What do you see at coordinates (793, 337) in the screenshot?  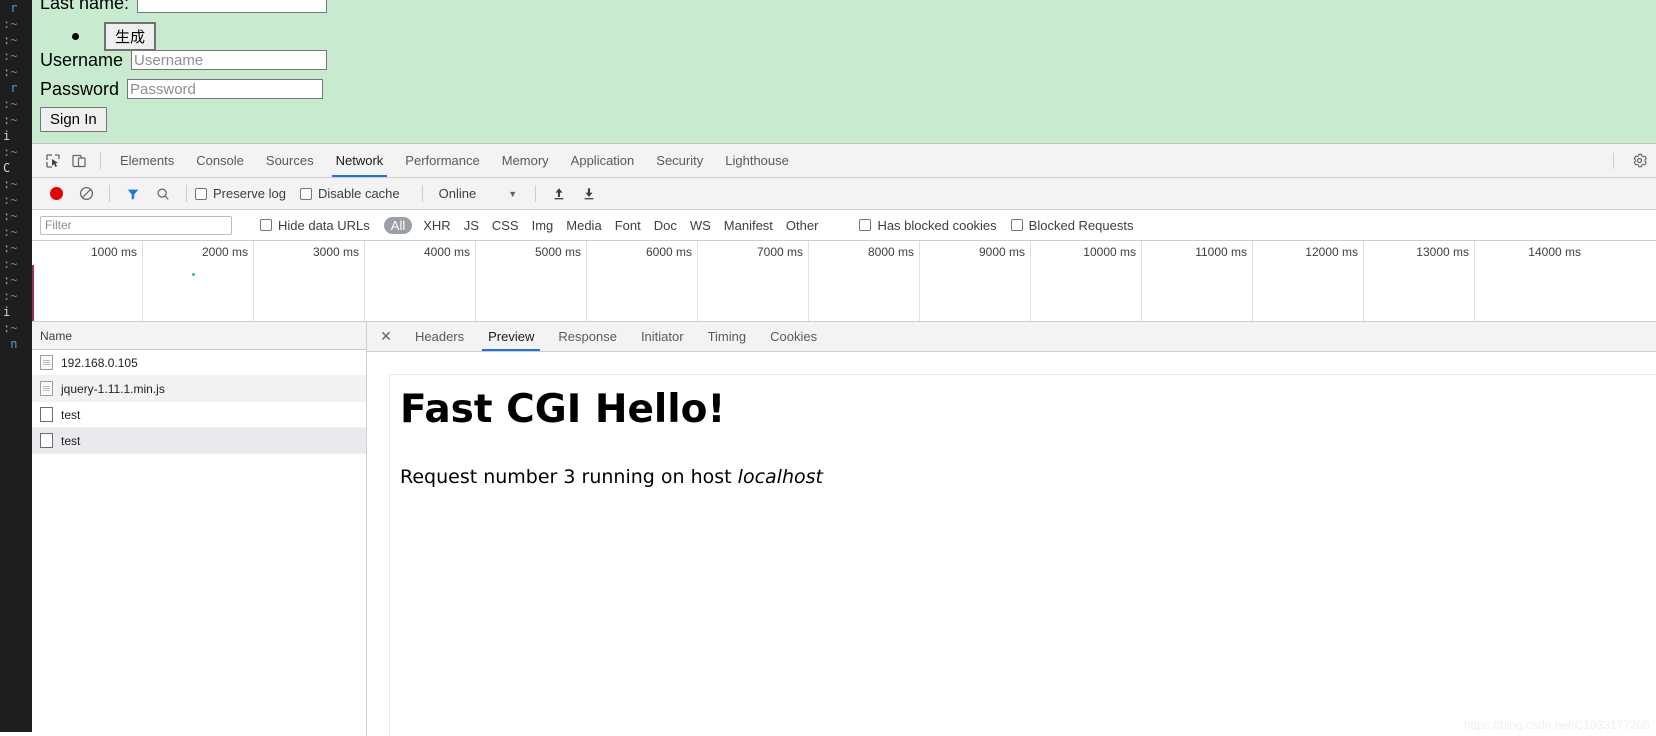 I see `tab-cookies: Cookies` at bounding box center [793, 337].